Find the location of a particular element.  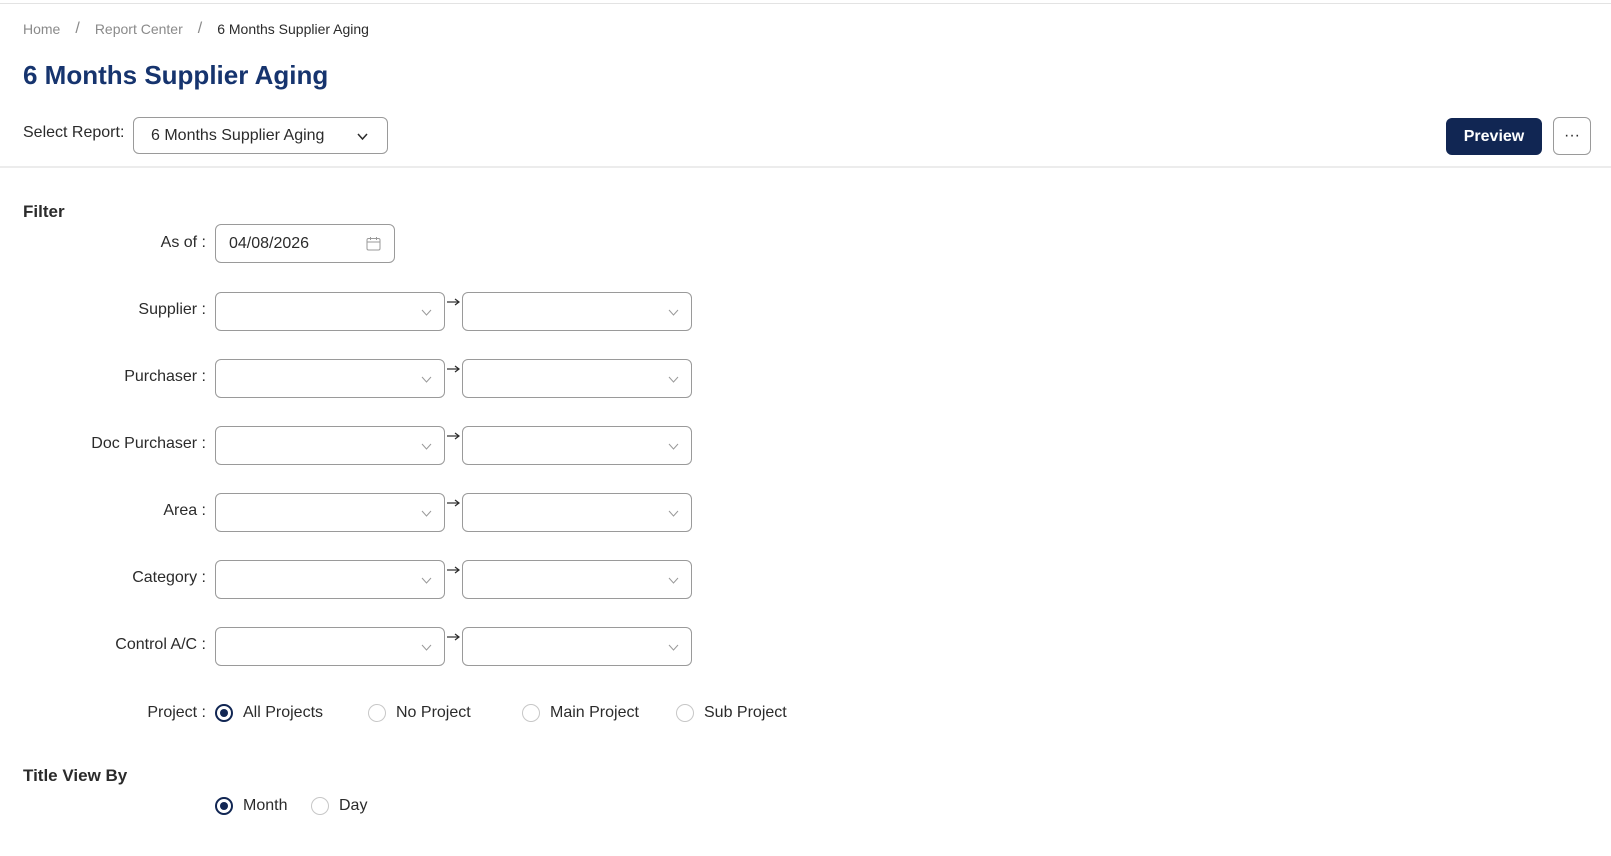

filter-heading: Filter is located at coordinates (44, 211).